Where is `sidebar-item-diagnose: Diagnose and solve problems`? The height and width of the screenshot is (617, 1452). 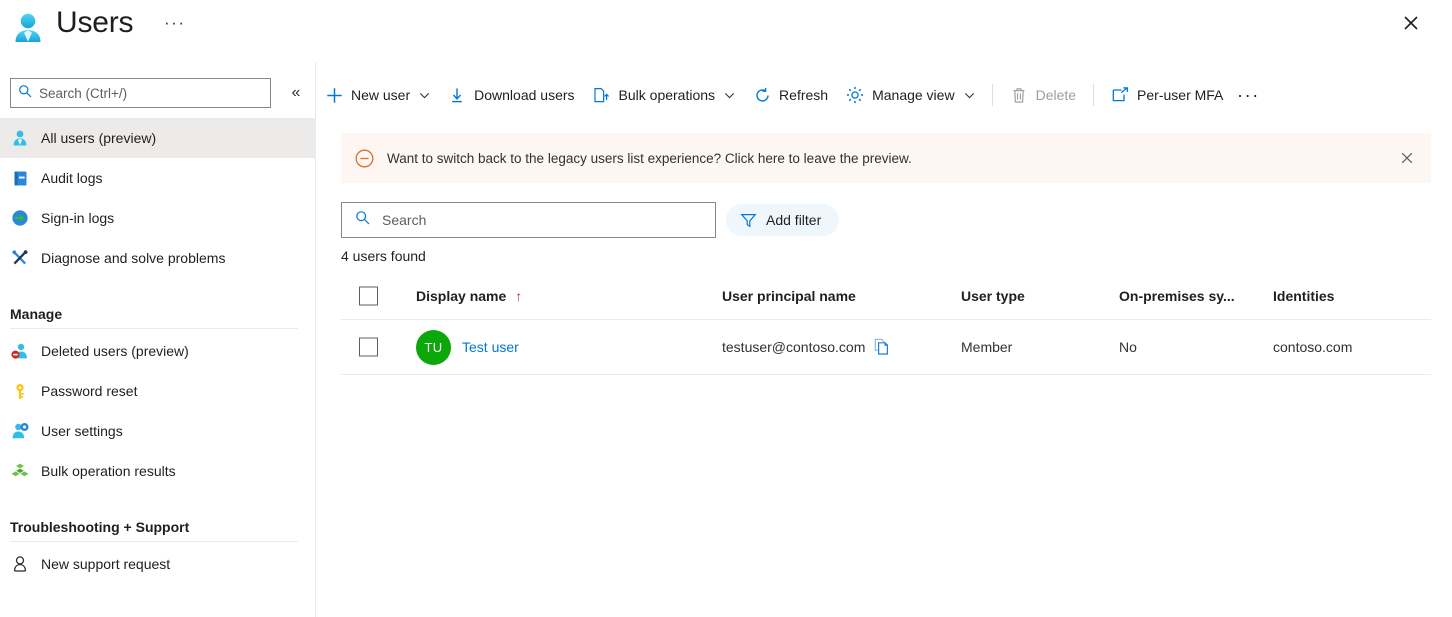
sidebar-item-diagnose: Diagnose and solve problems is located at coordinates (158, 258).